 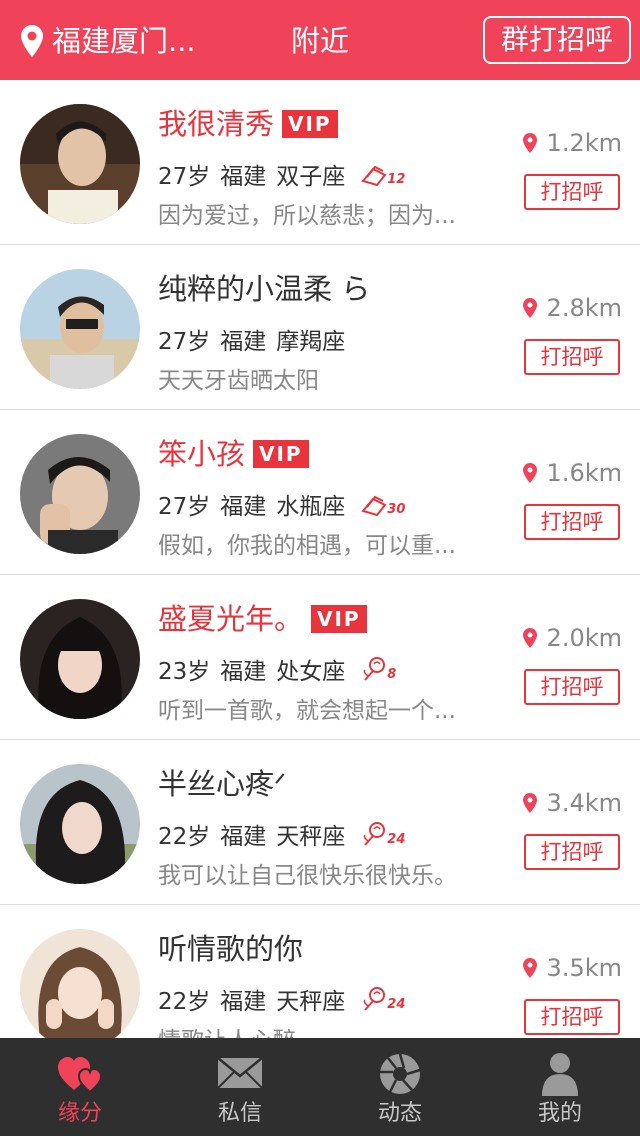 I want to click on user-zodiac: 摩羯座, so click(x=311, y=342).